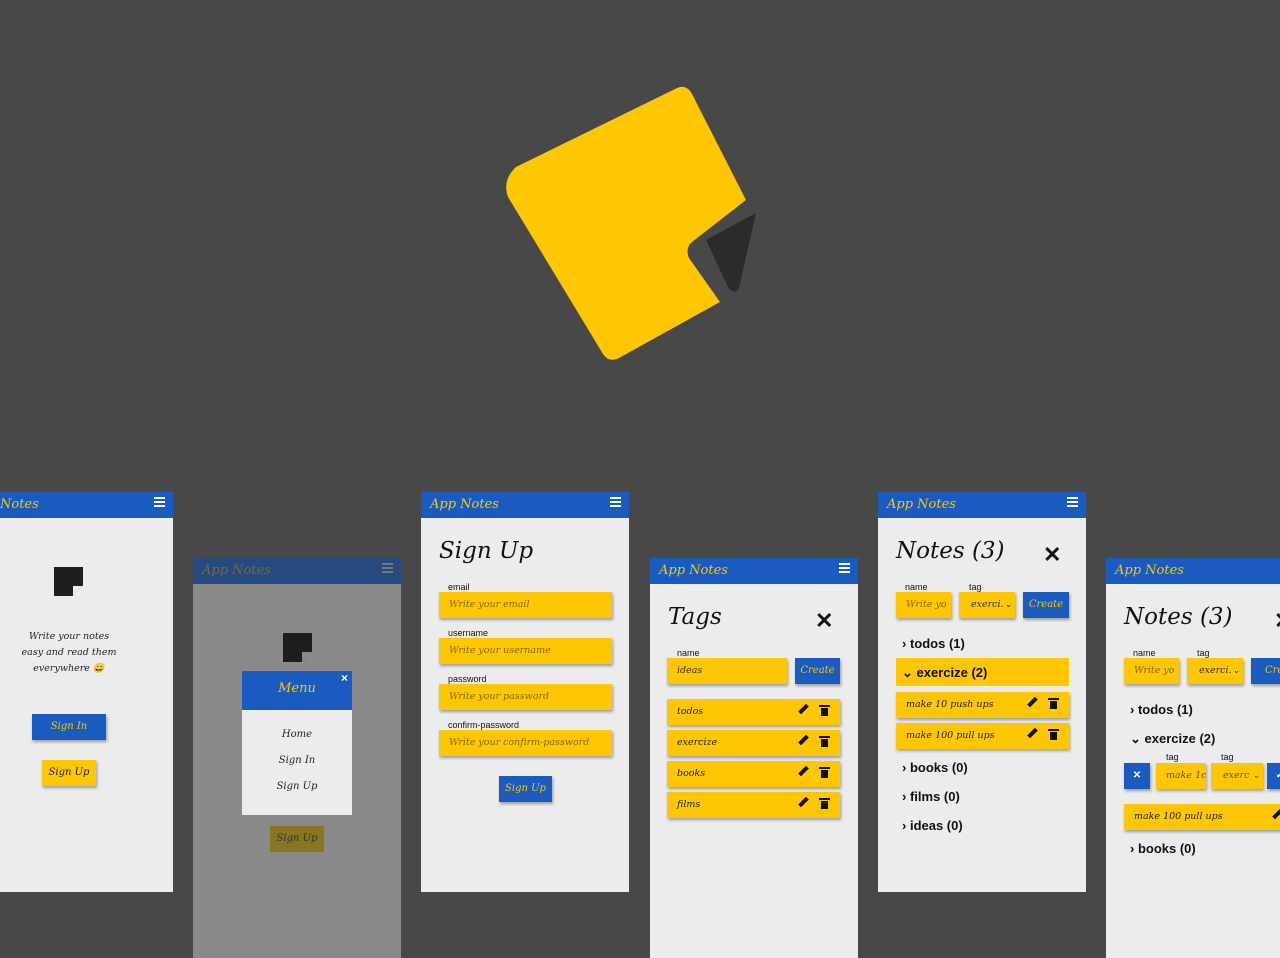 Image resolution: width=1280 pixels, height=958 pixels. Describe the element at coordinates (468, 633) in the screenshot. I see `username-label: username` at that location.